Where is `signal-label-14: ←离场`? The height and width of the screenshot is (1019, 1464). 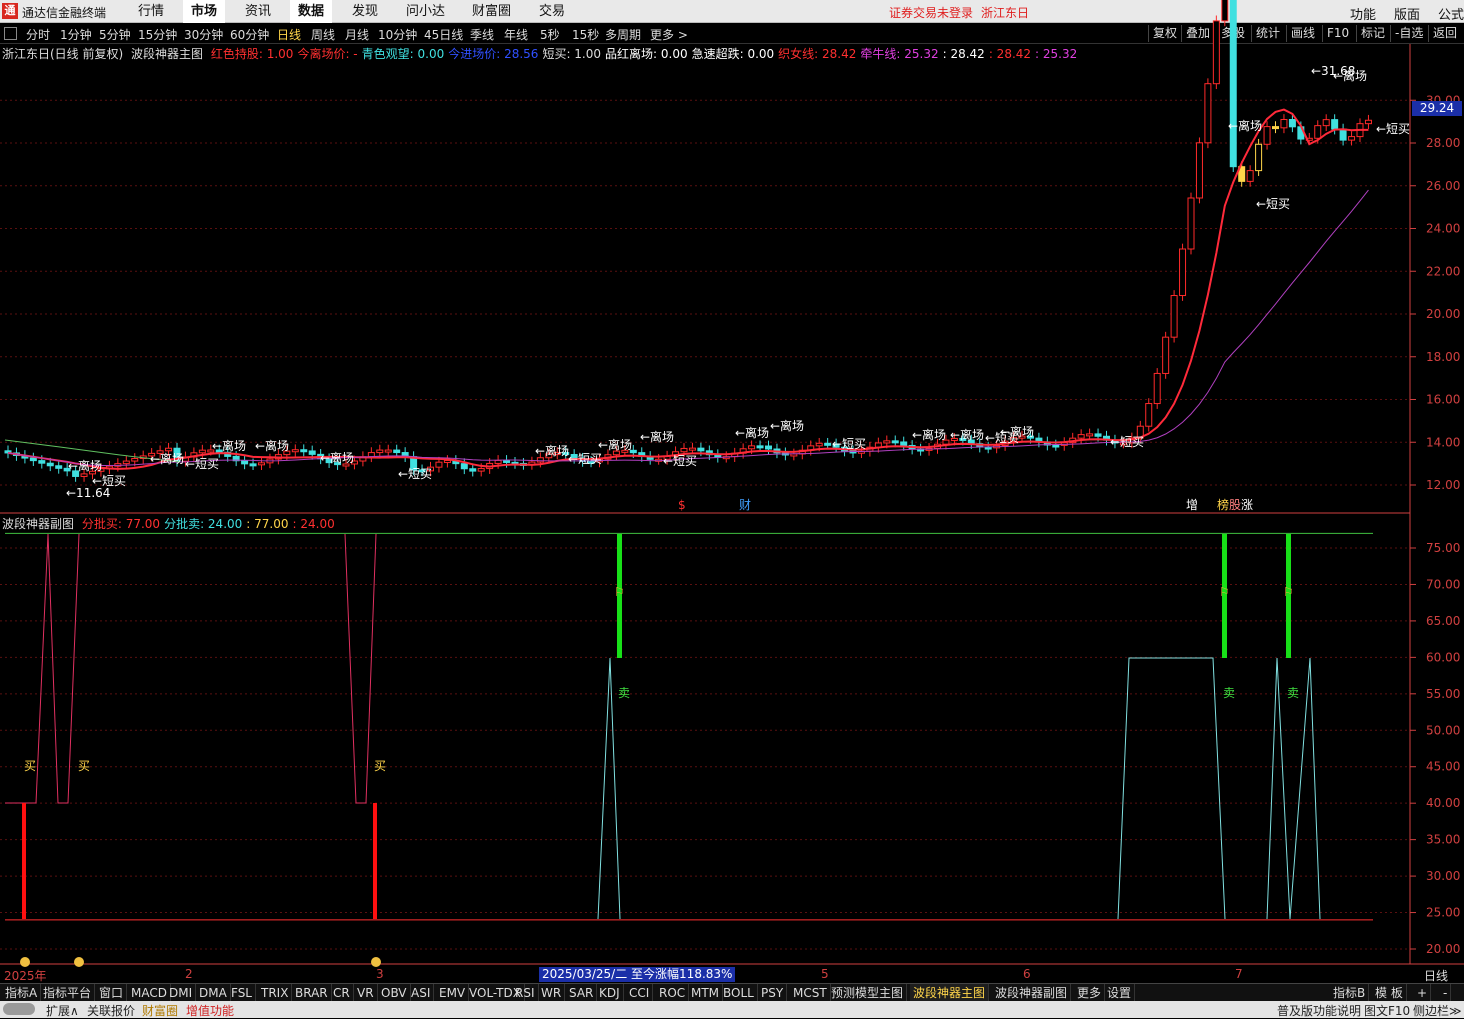 signal-label-14: ←离场 is located at coordinates (787, 425).